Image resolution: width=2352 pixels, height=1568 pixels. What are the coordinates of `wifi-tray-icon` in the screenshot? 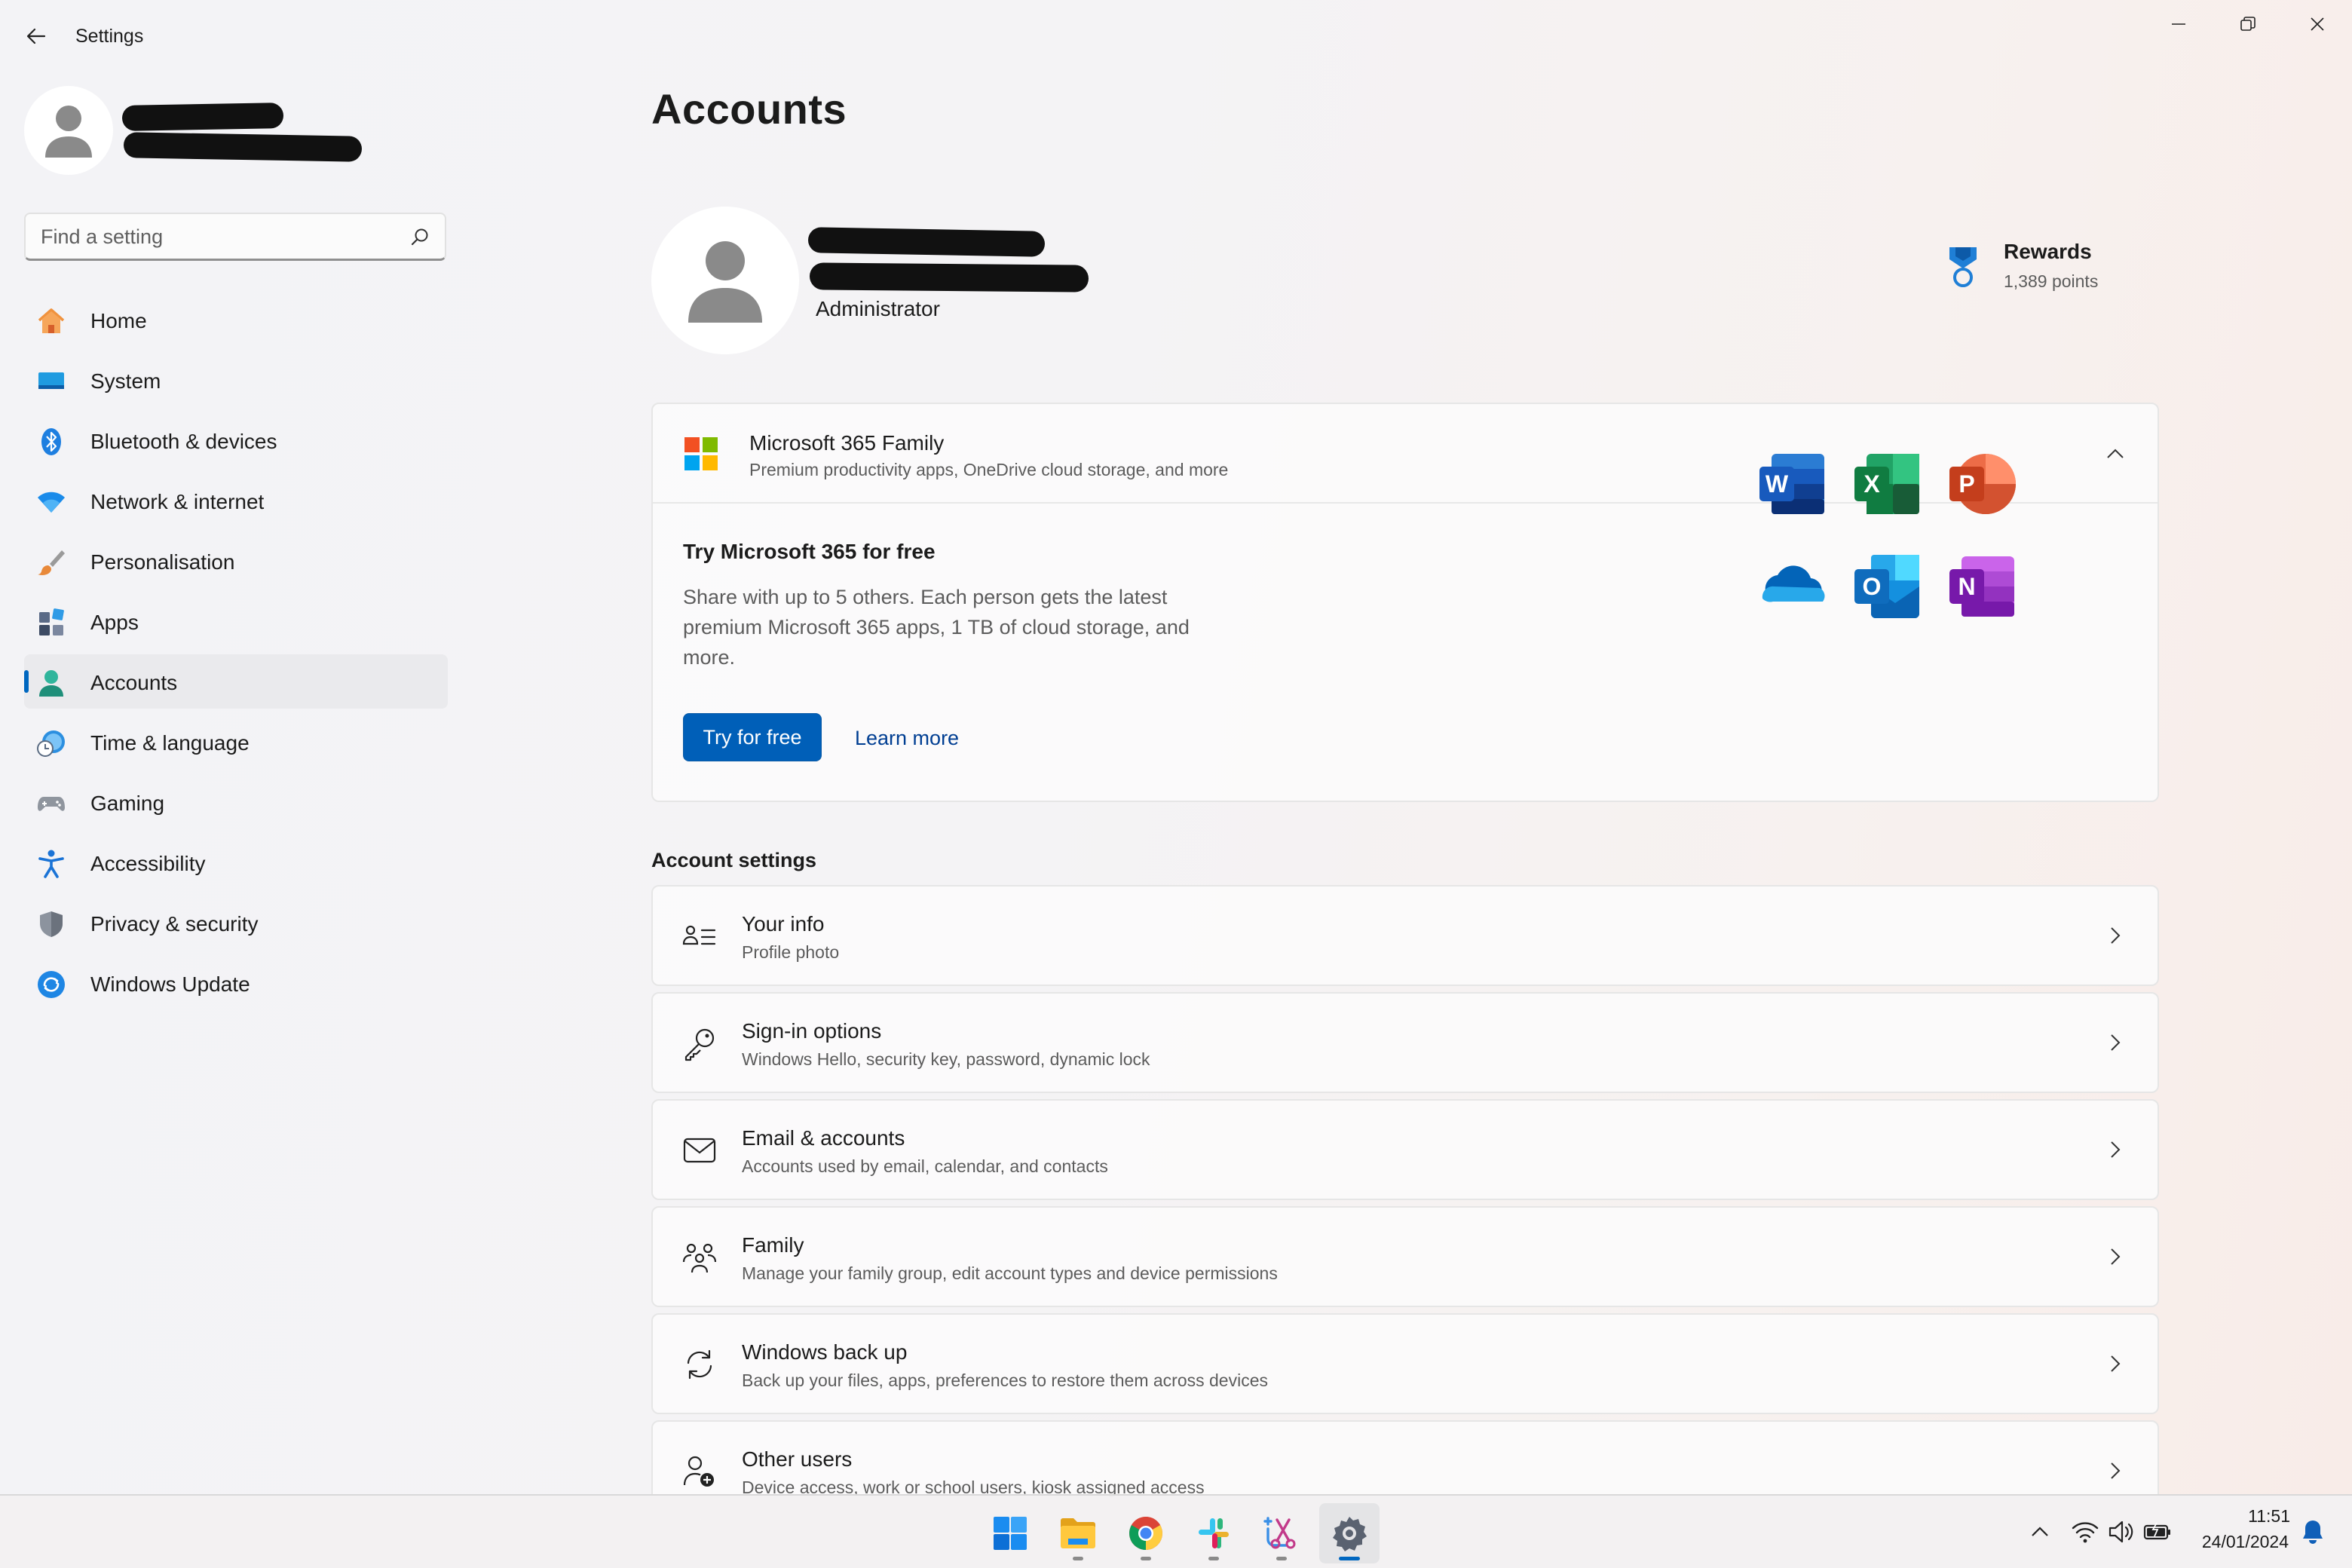 It's located at (2085, 1532).